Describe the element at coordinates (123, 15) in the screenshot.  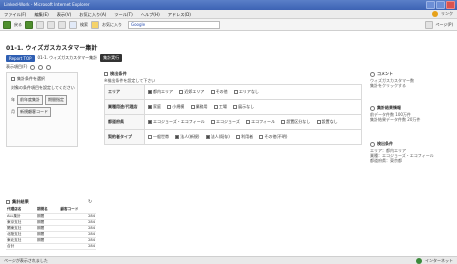
I see `menu-item-tools: ツール(T)` at that location.